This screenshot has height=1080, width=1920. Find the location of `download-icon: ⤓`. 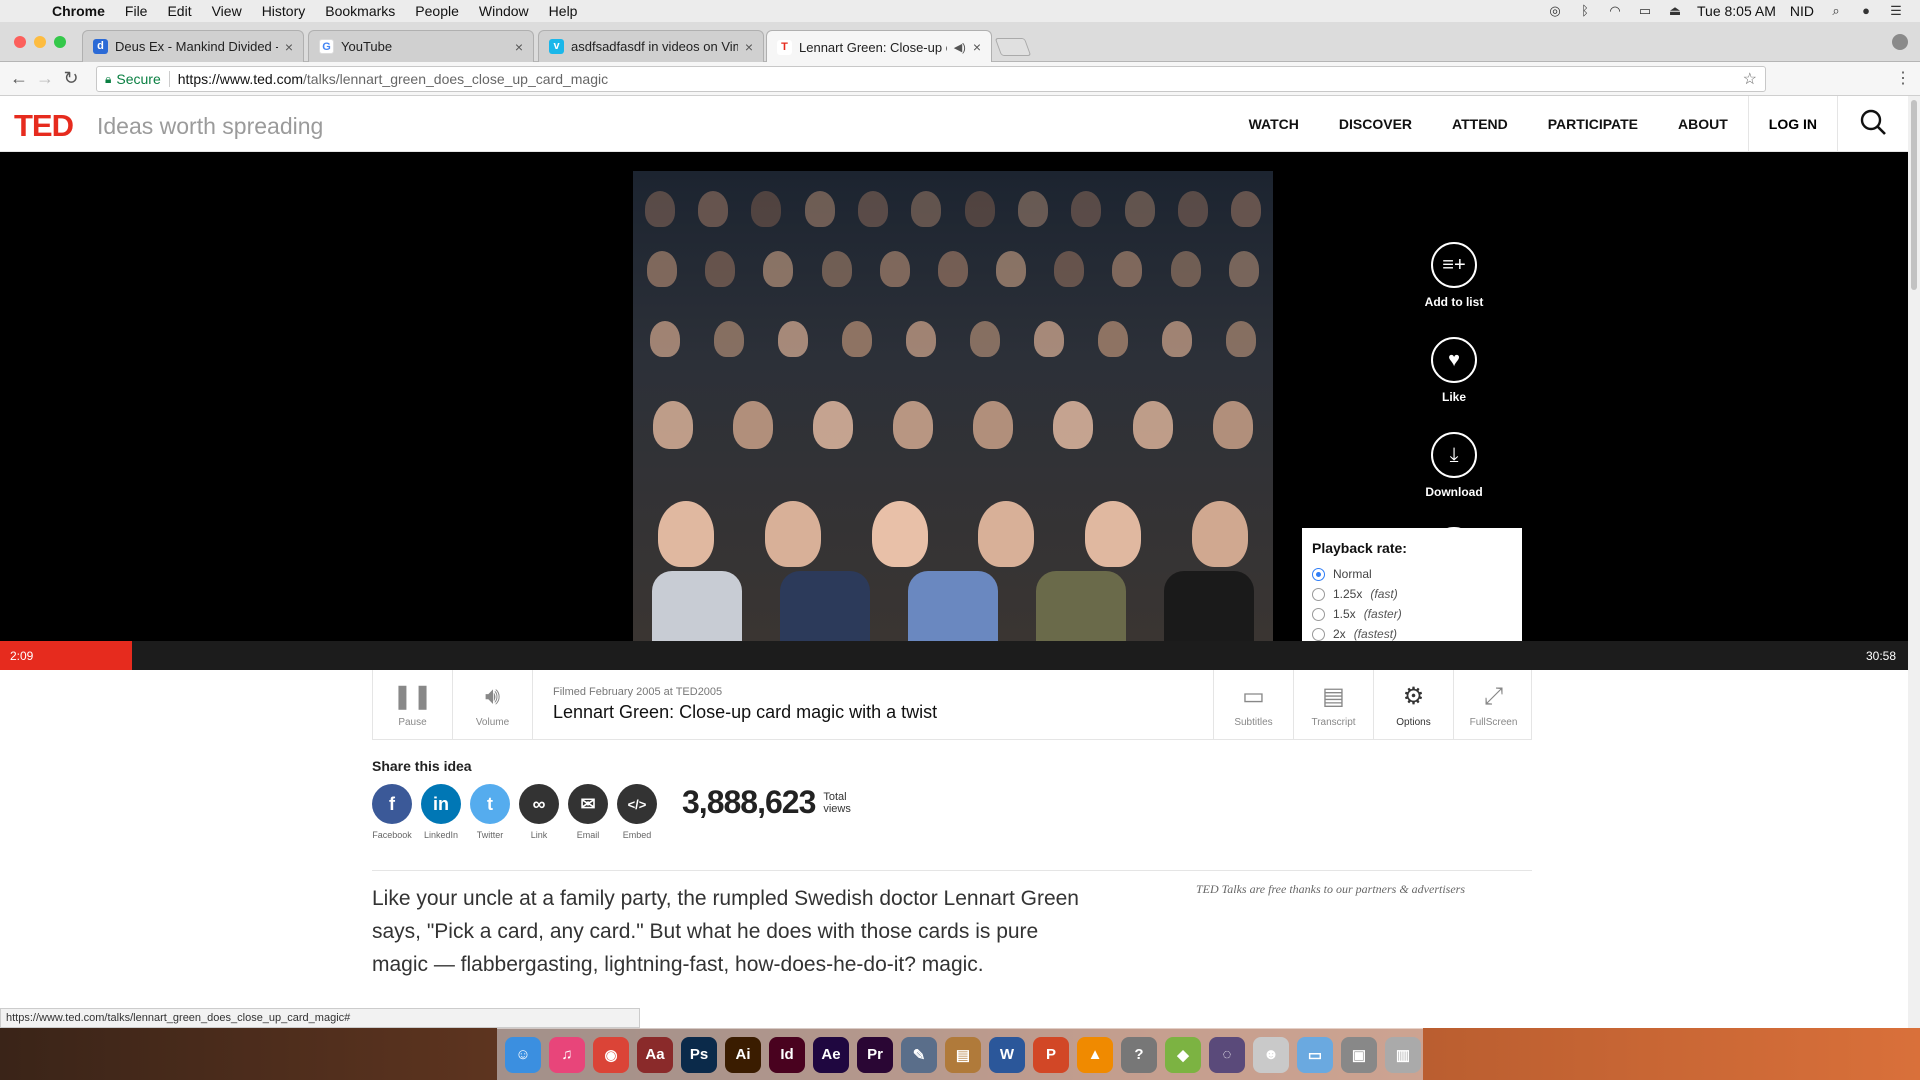

download-icon: ⤓ is located at coordinates (1453, 455).